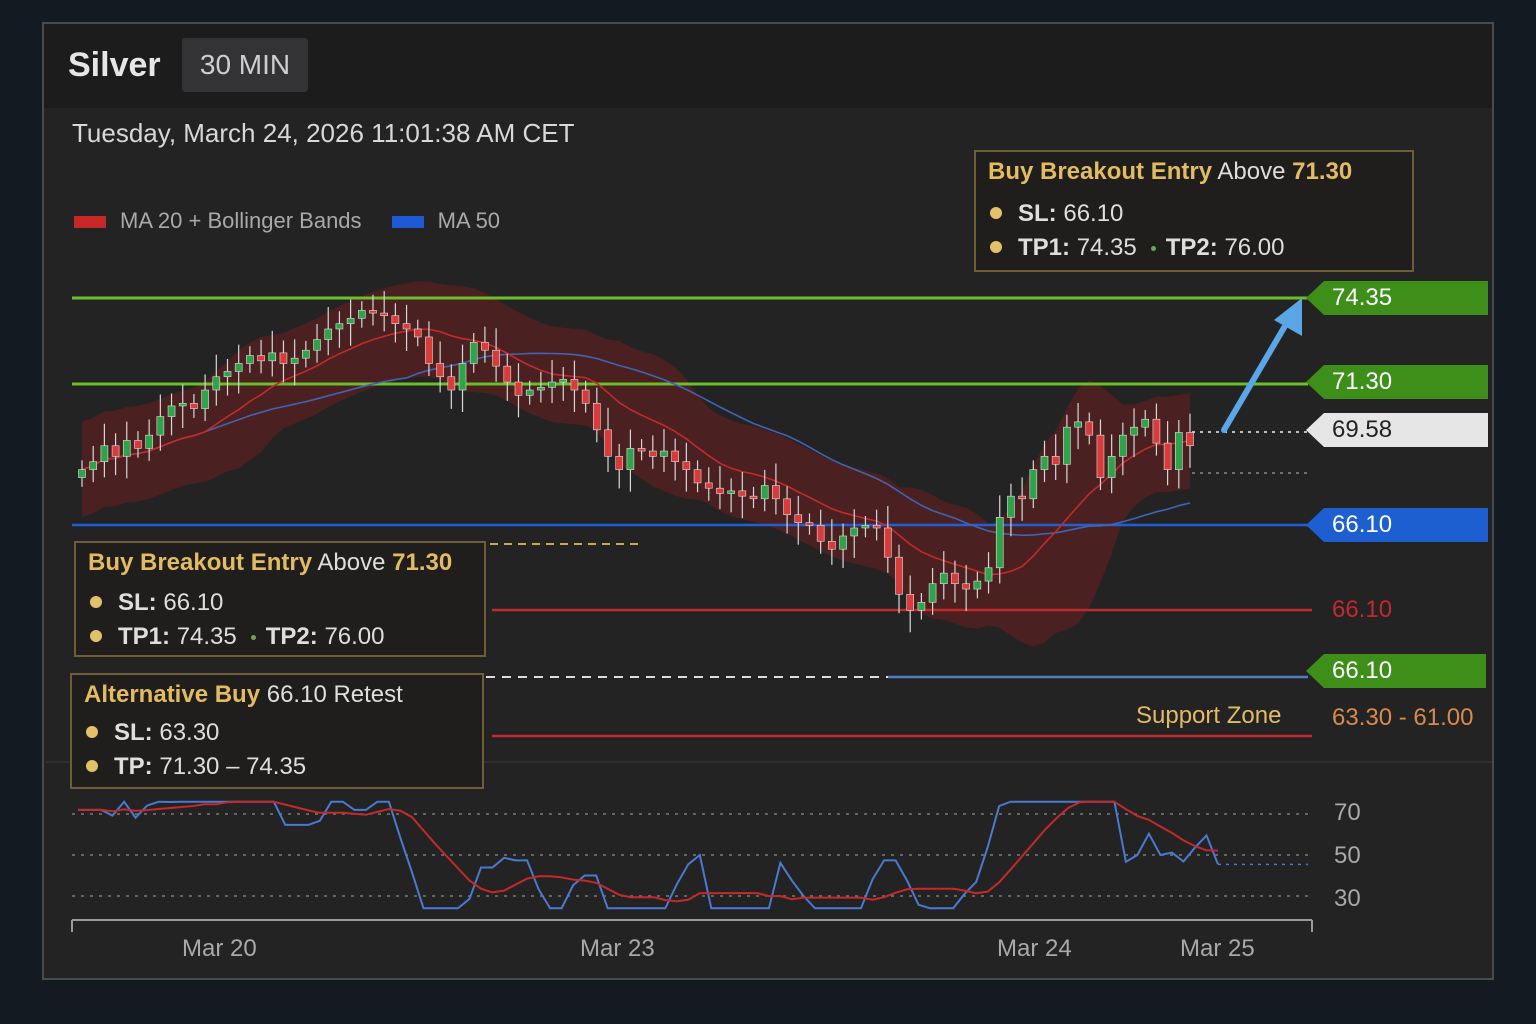 This screenshot has height=1024, width=1536. I want to click on annotation-layer, so click(1261, 365).